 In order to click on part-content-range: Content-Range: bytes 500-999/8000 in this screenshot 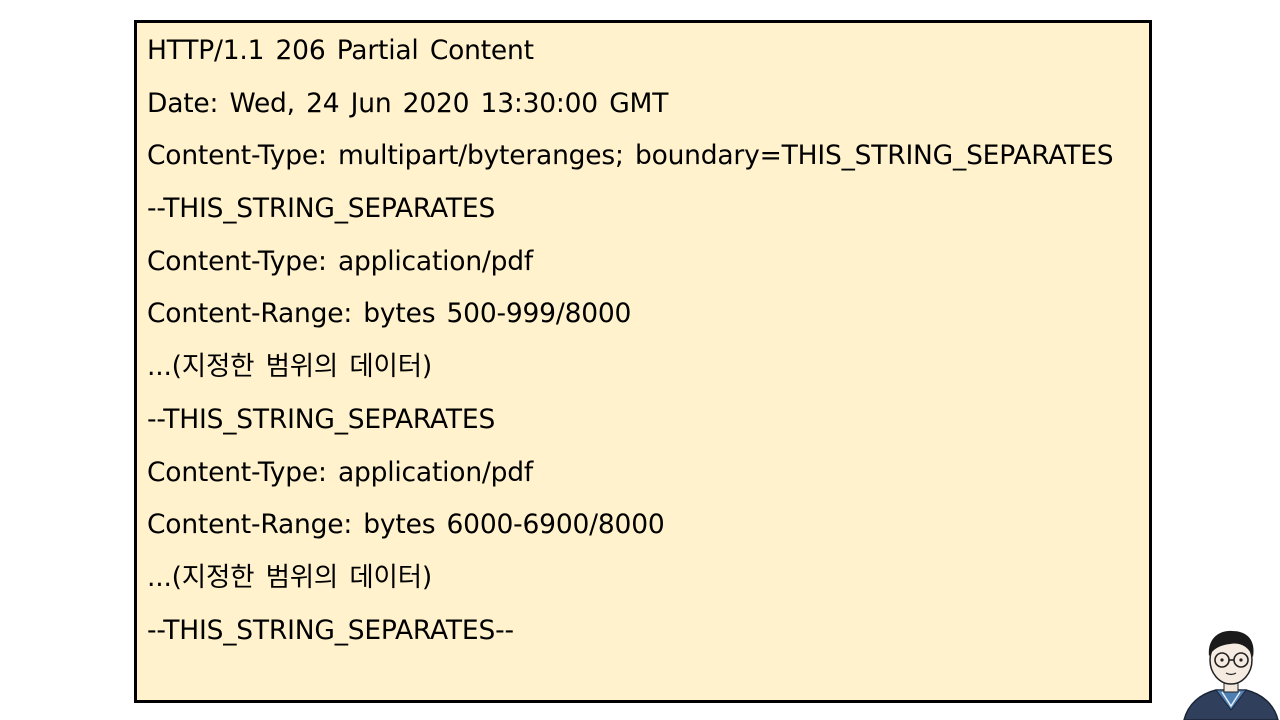, I will do `click(389, 314)`.